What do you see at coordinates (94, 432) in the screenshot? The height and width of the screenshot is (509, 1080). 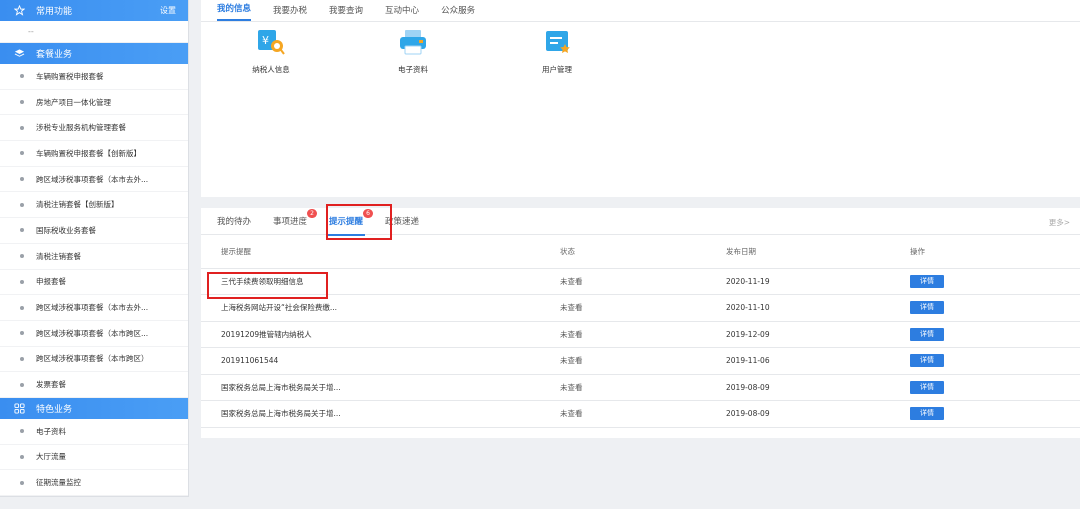 I see `special-item: 电子资料` at bounding box center [94, 432].